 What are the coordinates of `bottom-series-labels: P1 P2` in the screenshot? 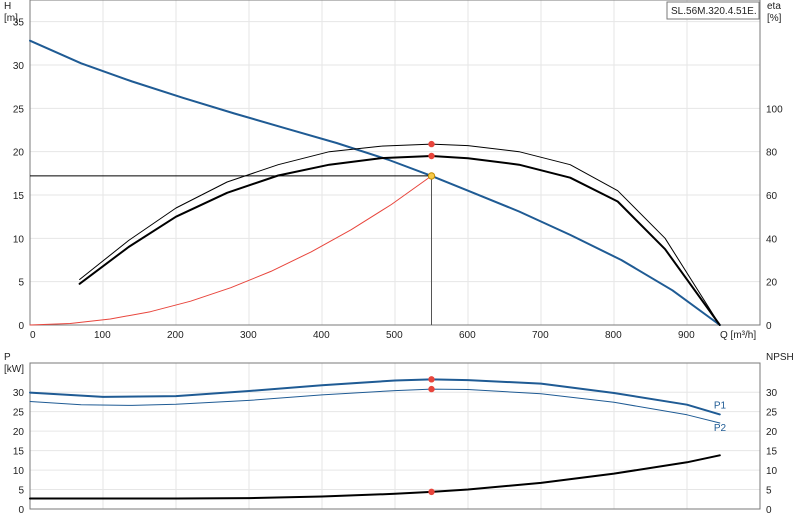 It's located at (720, 417).